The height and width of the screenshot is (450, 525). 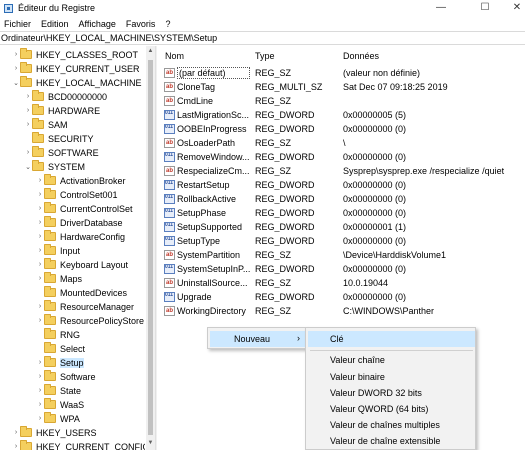 What do you see at coordinates (60, 404) in the screenshot?
I see `tree-node-waas: › WaaS` at bounding box center [60, 404].